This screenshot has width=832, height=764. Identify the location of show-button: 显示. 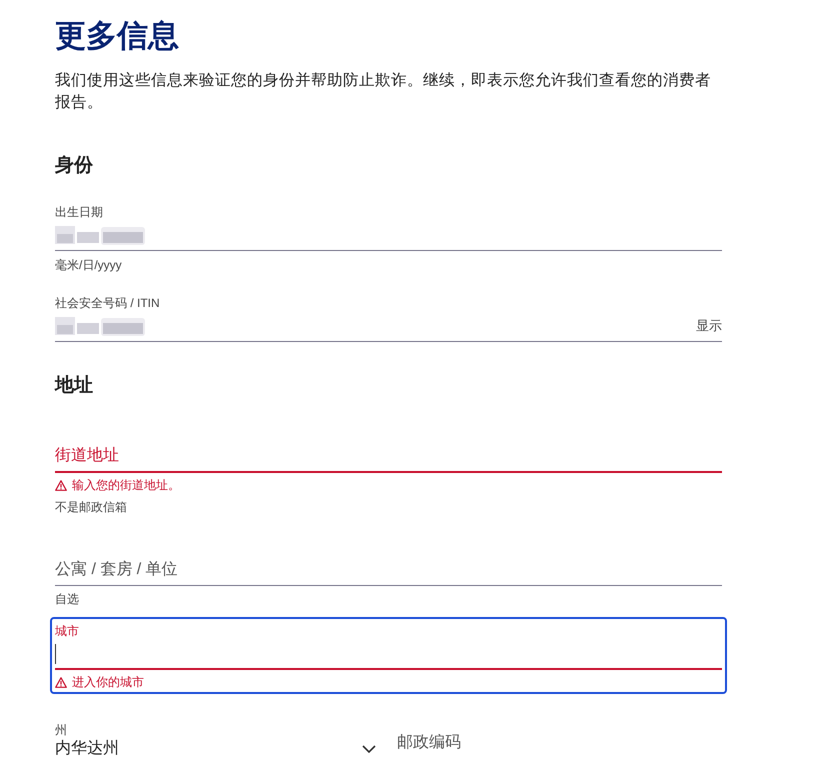
(709, 326).